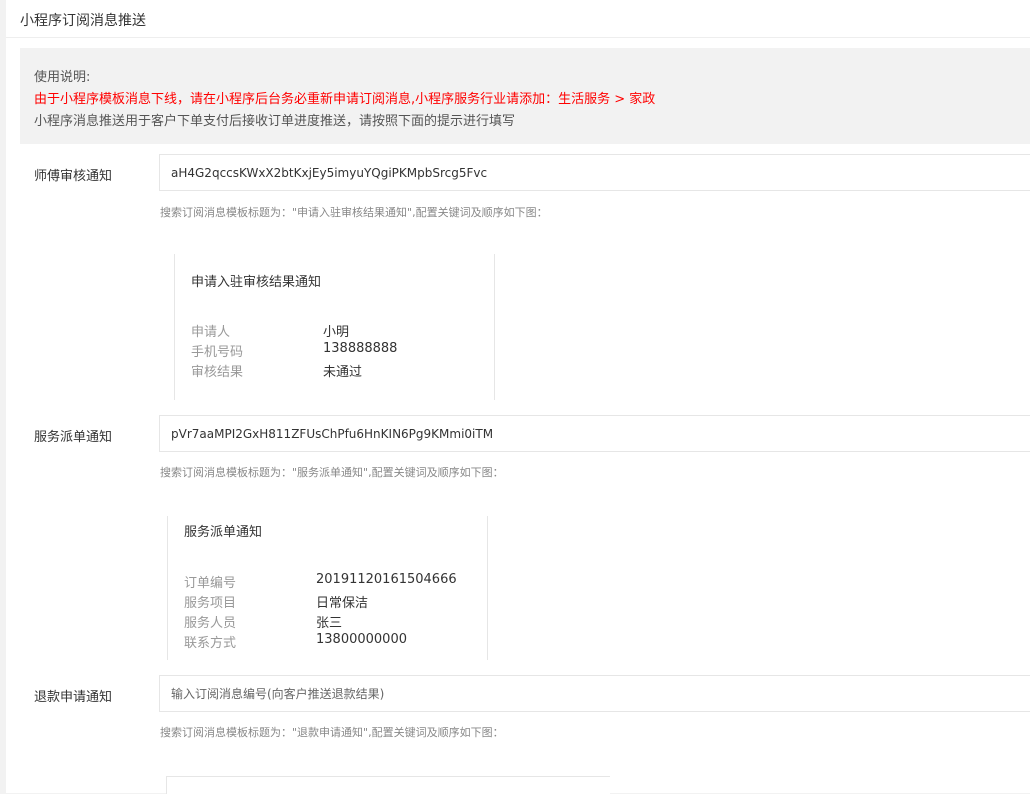  What do you see at coordinates (343, 372) in the screenshot?
I see `card-field-value: 未通过` at bounding box center [343, 372].